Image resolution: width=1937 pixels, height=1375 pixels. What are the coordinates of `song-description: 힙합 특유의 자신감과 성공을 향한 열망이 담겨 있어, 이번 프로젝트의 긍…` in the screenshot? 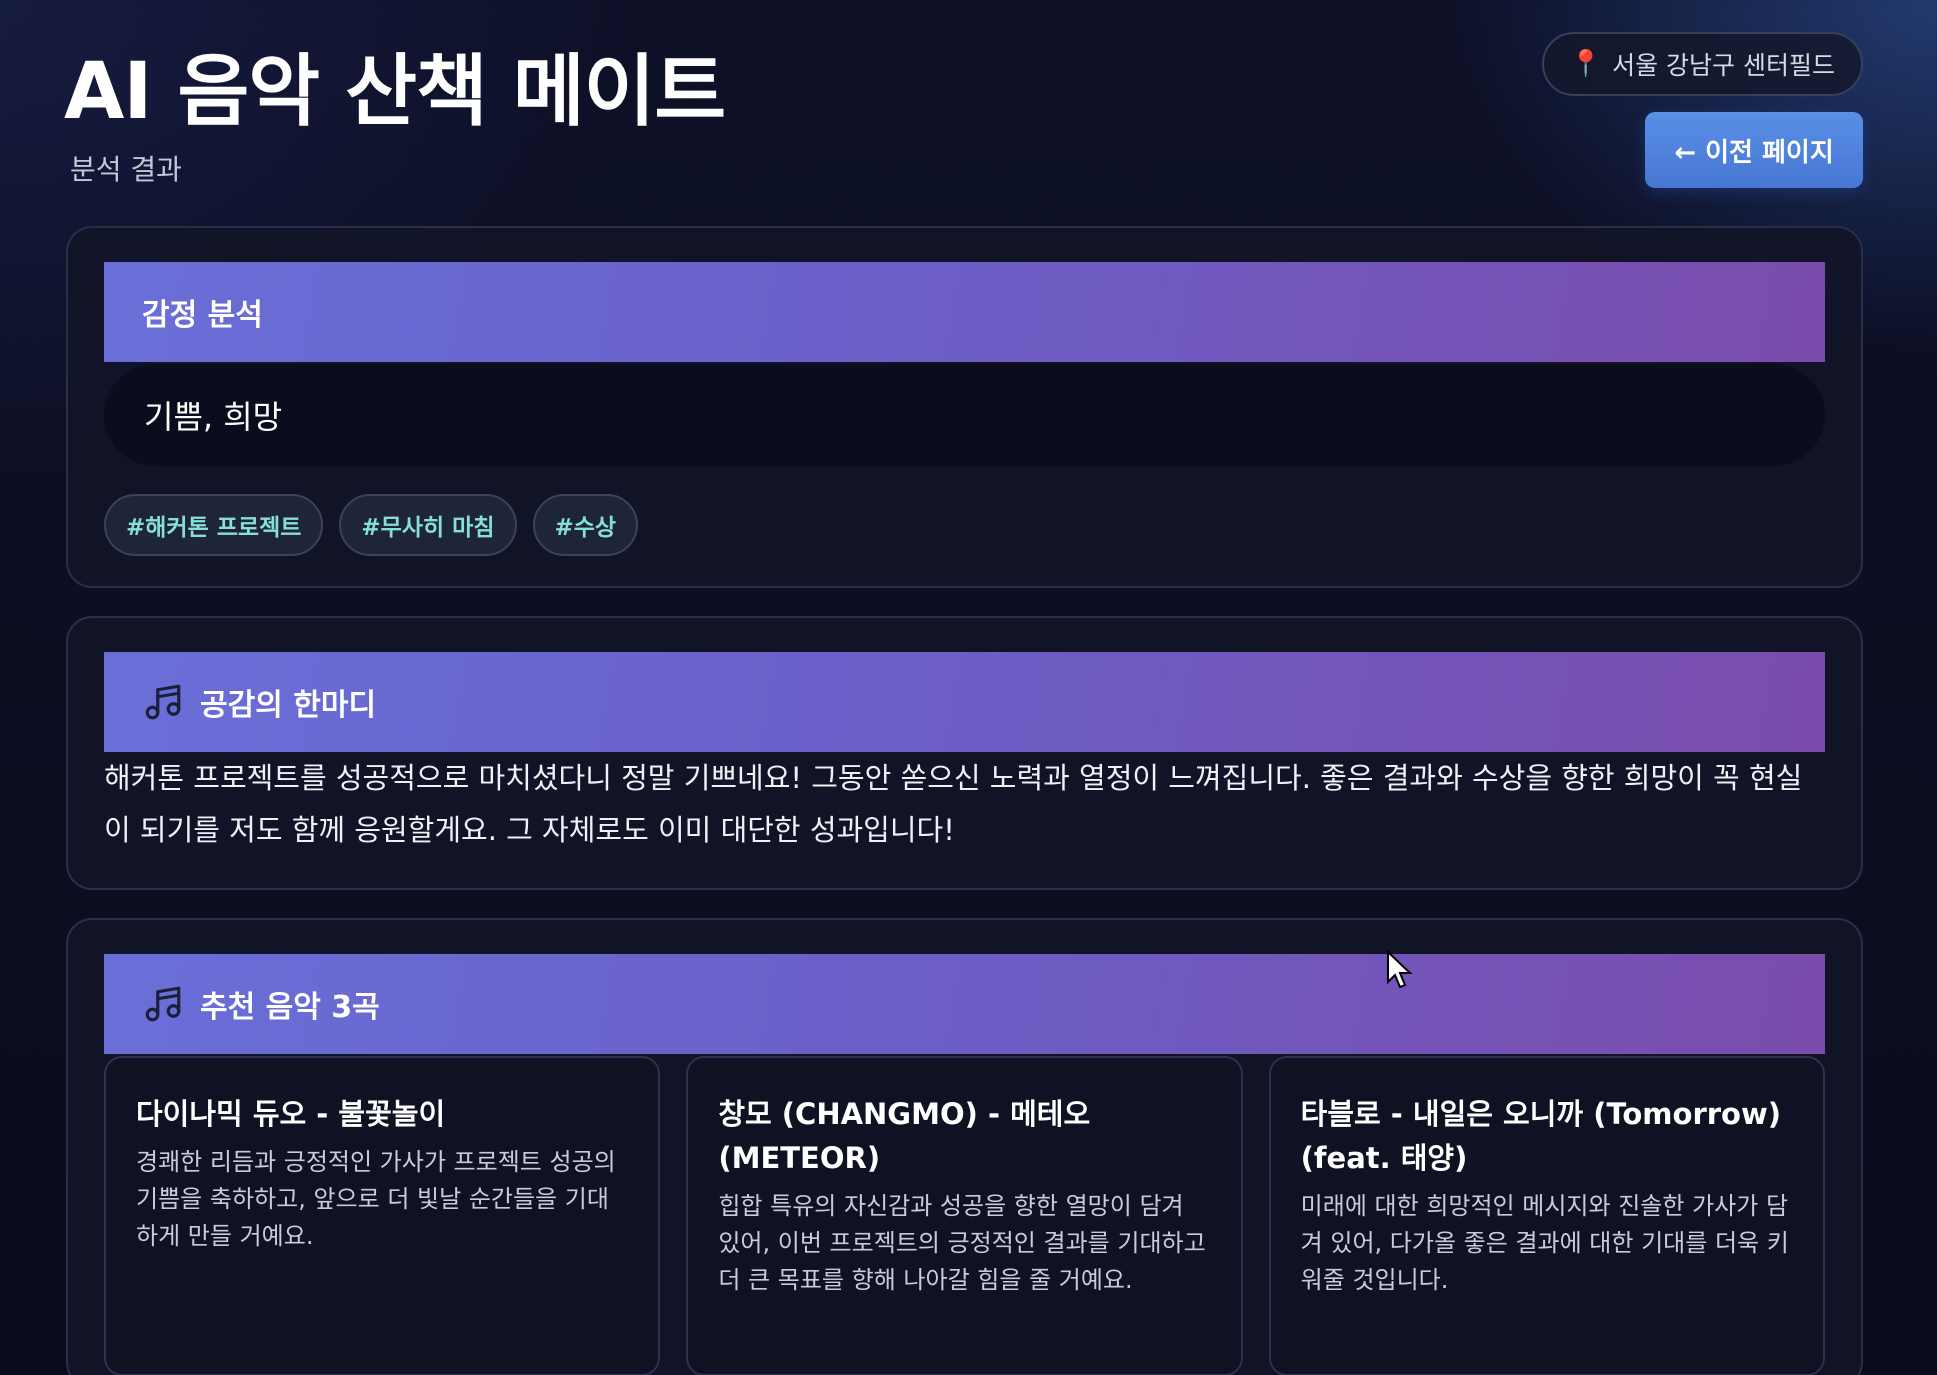 It's located at (962, 1243).